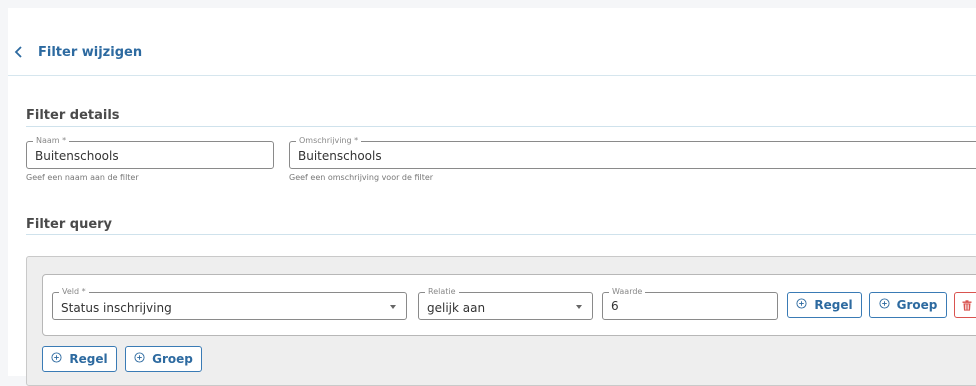 The width and height of the screenshot is (976, 386). I want to click on naam-field: Naam * Buitenschools, so click(150, 152).